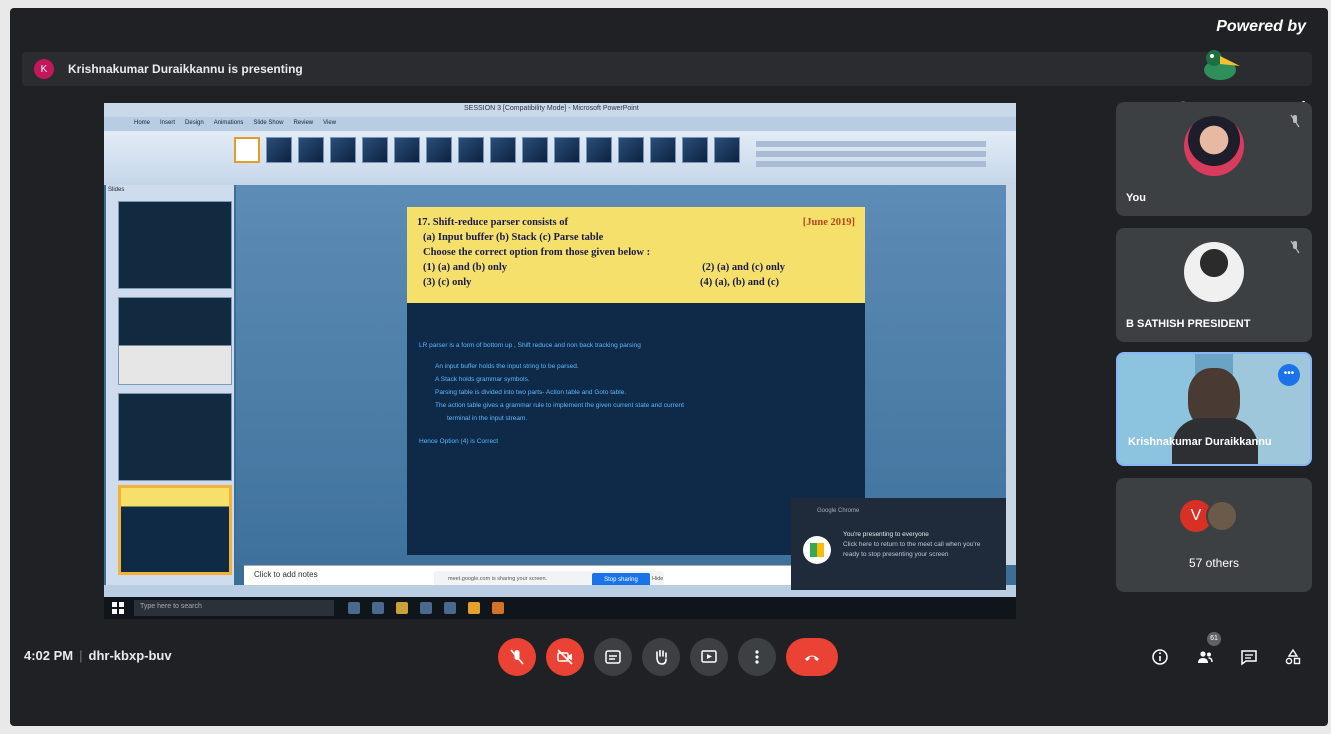  Describe the element at coordinates (118, 608) in the screenshot. I see `windows-start-icon` at that location.